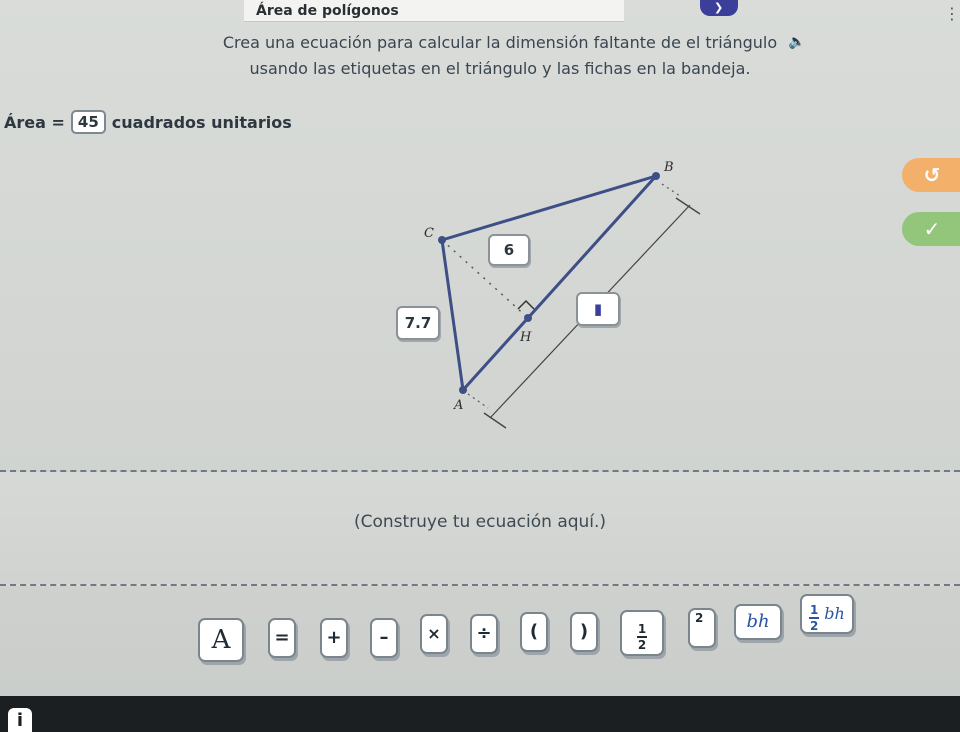 The height and width of the screenshot is (732, 960). I want to click on tile-half-bh: 1 2 bh, so click(827, 614).